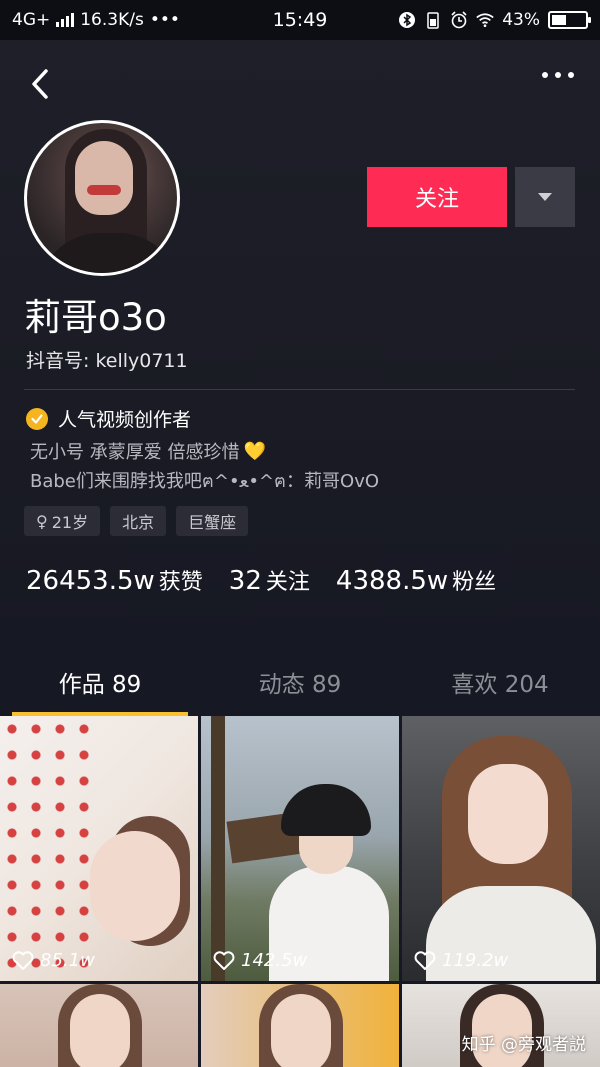 The height and width of the screenshot is (1067, 600). I want to click on battery-percent: 43%, so click(521, 20).